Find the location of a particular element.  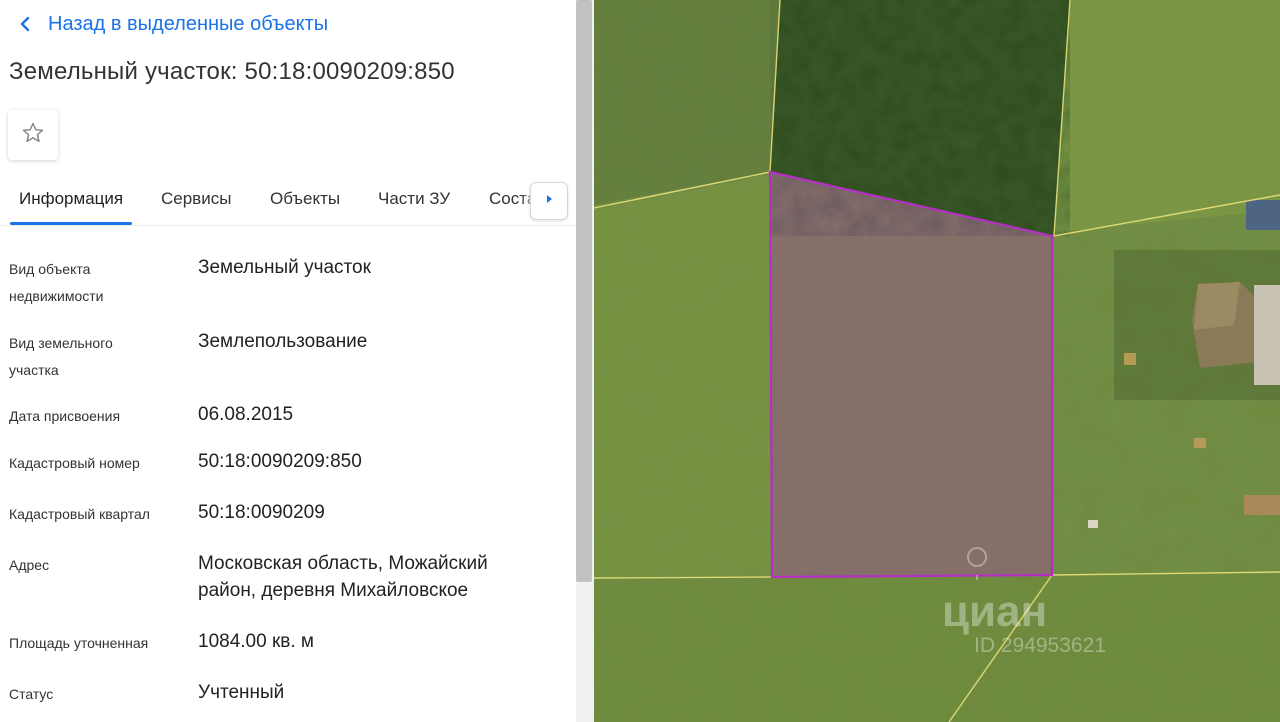

chevron-left-icon is located at coordinates (25, 24).